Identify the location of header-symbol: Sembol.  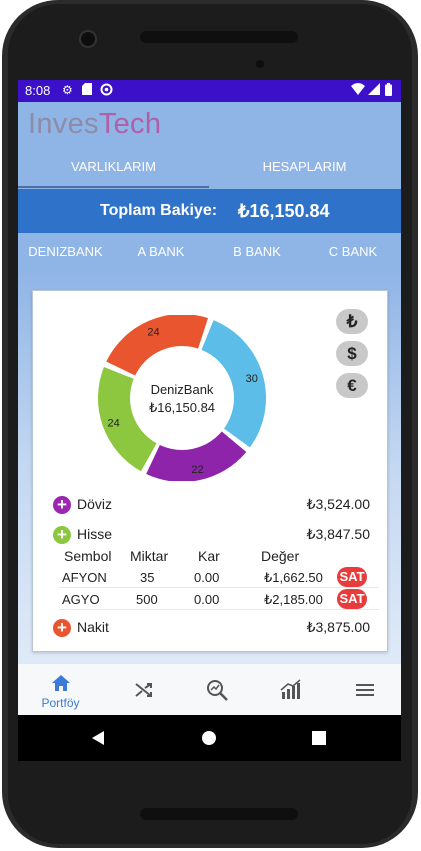
(88, 556).